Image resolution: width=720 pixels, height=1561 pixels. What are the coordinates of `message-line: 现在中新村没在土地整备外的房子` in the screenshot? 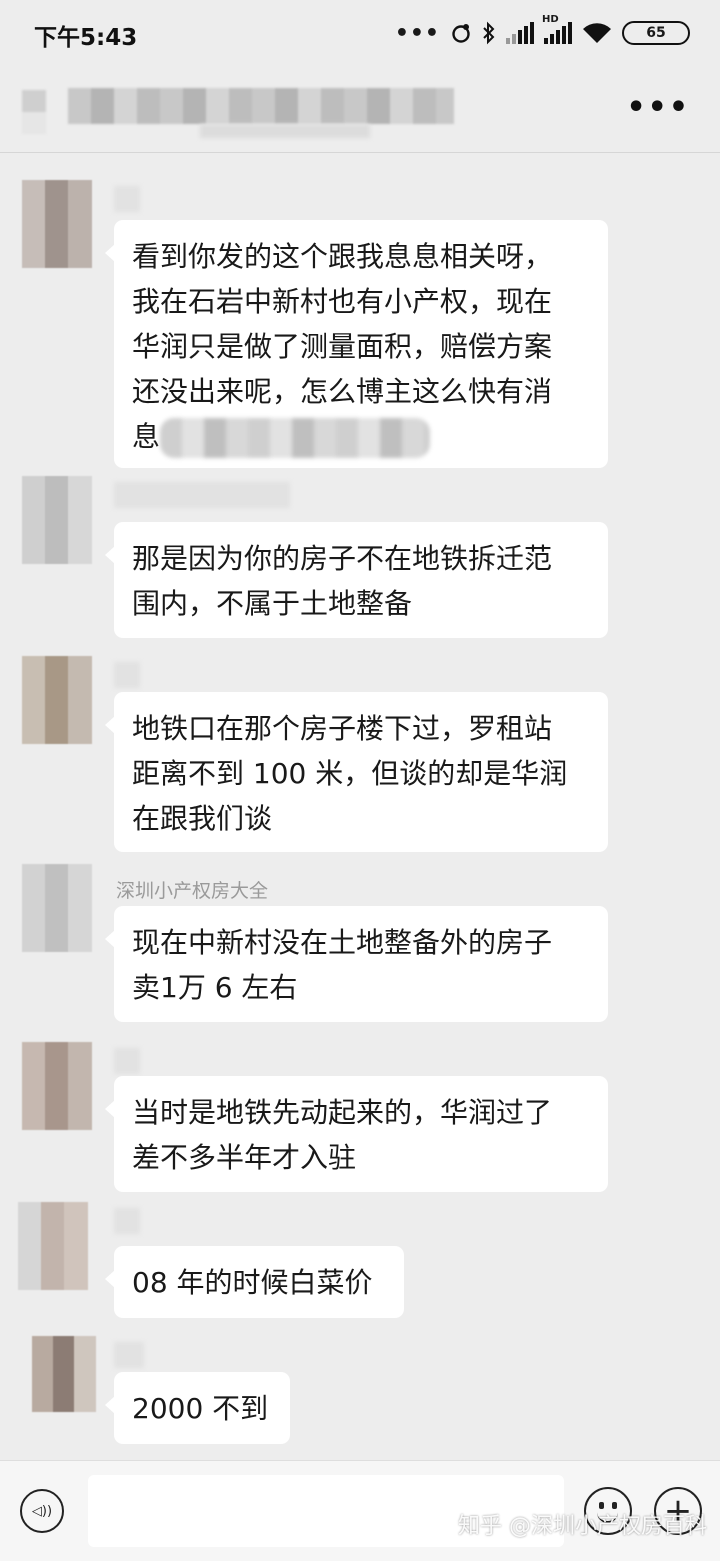 It's located at (342, 942).